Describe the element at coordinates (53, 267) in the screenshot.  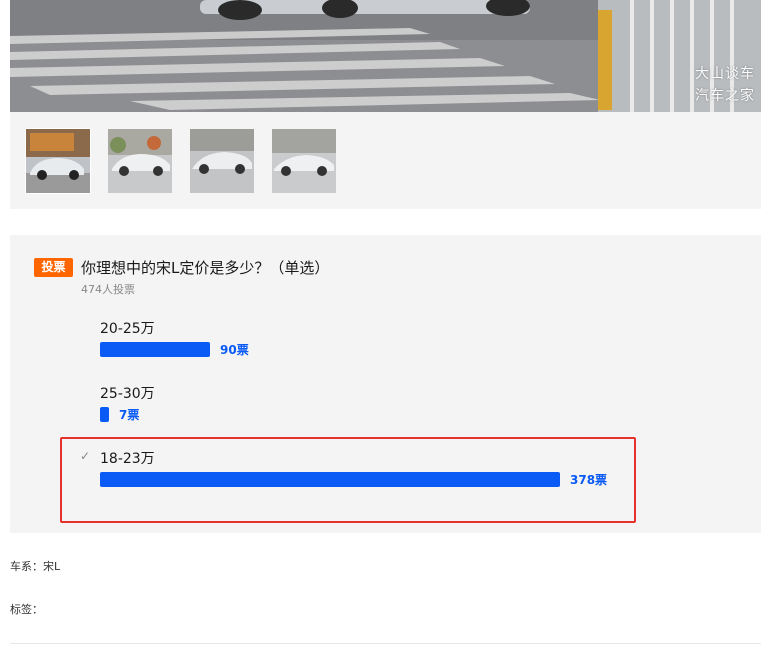
I see `poll-badge: 投票` at that location.